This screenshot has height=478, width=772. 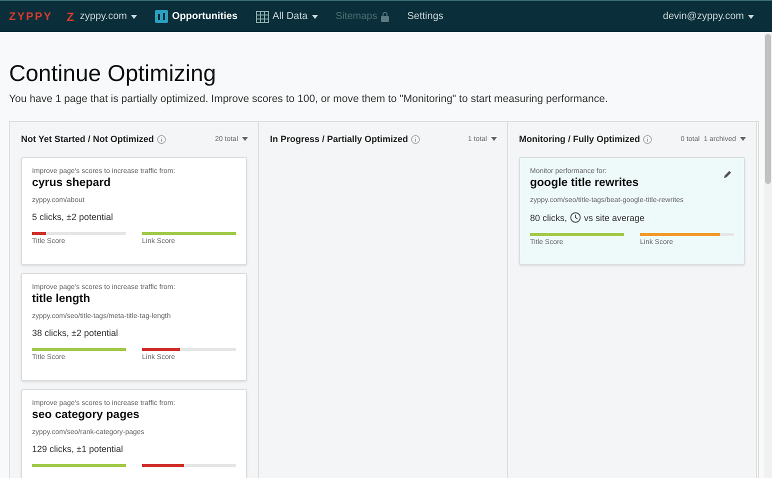 What do you see at coordinates (585, 183) in the screenshot?
I see `card-title: google title rewrites` at bounding box center [585, 183].